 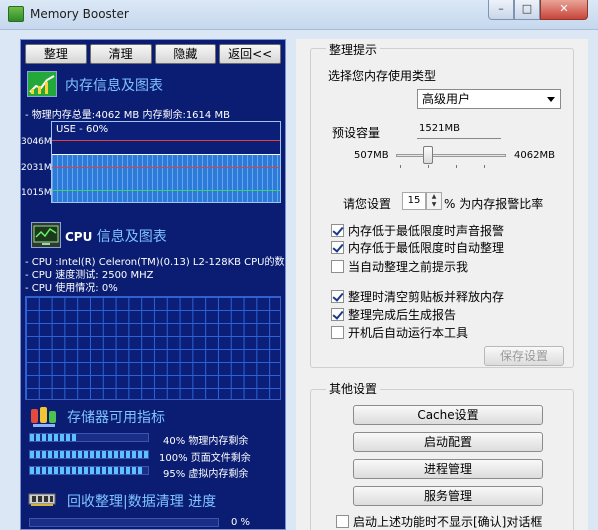 I want to click on capacity-slider-track, so click(x=451, y=155).